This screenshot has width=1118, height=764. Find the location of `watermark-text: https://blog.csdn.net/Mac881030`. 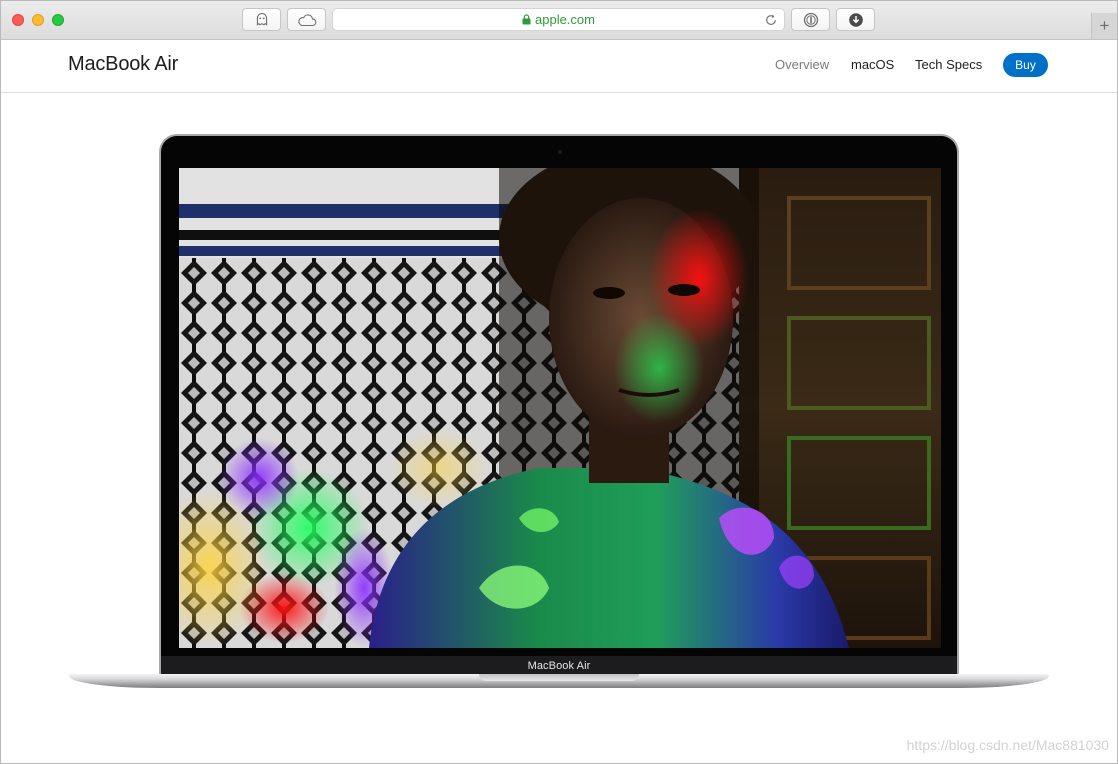

watermark-text: https://blog.csdn.net/Mac881030 is located at coordinates (1007, 745).